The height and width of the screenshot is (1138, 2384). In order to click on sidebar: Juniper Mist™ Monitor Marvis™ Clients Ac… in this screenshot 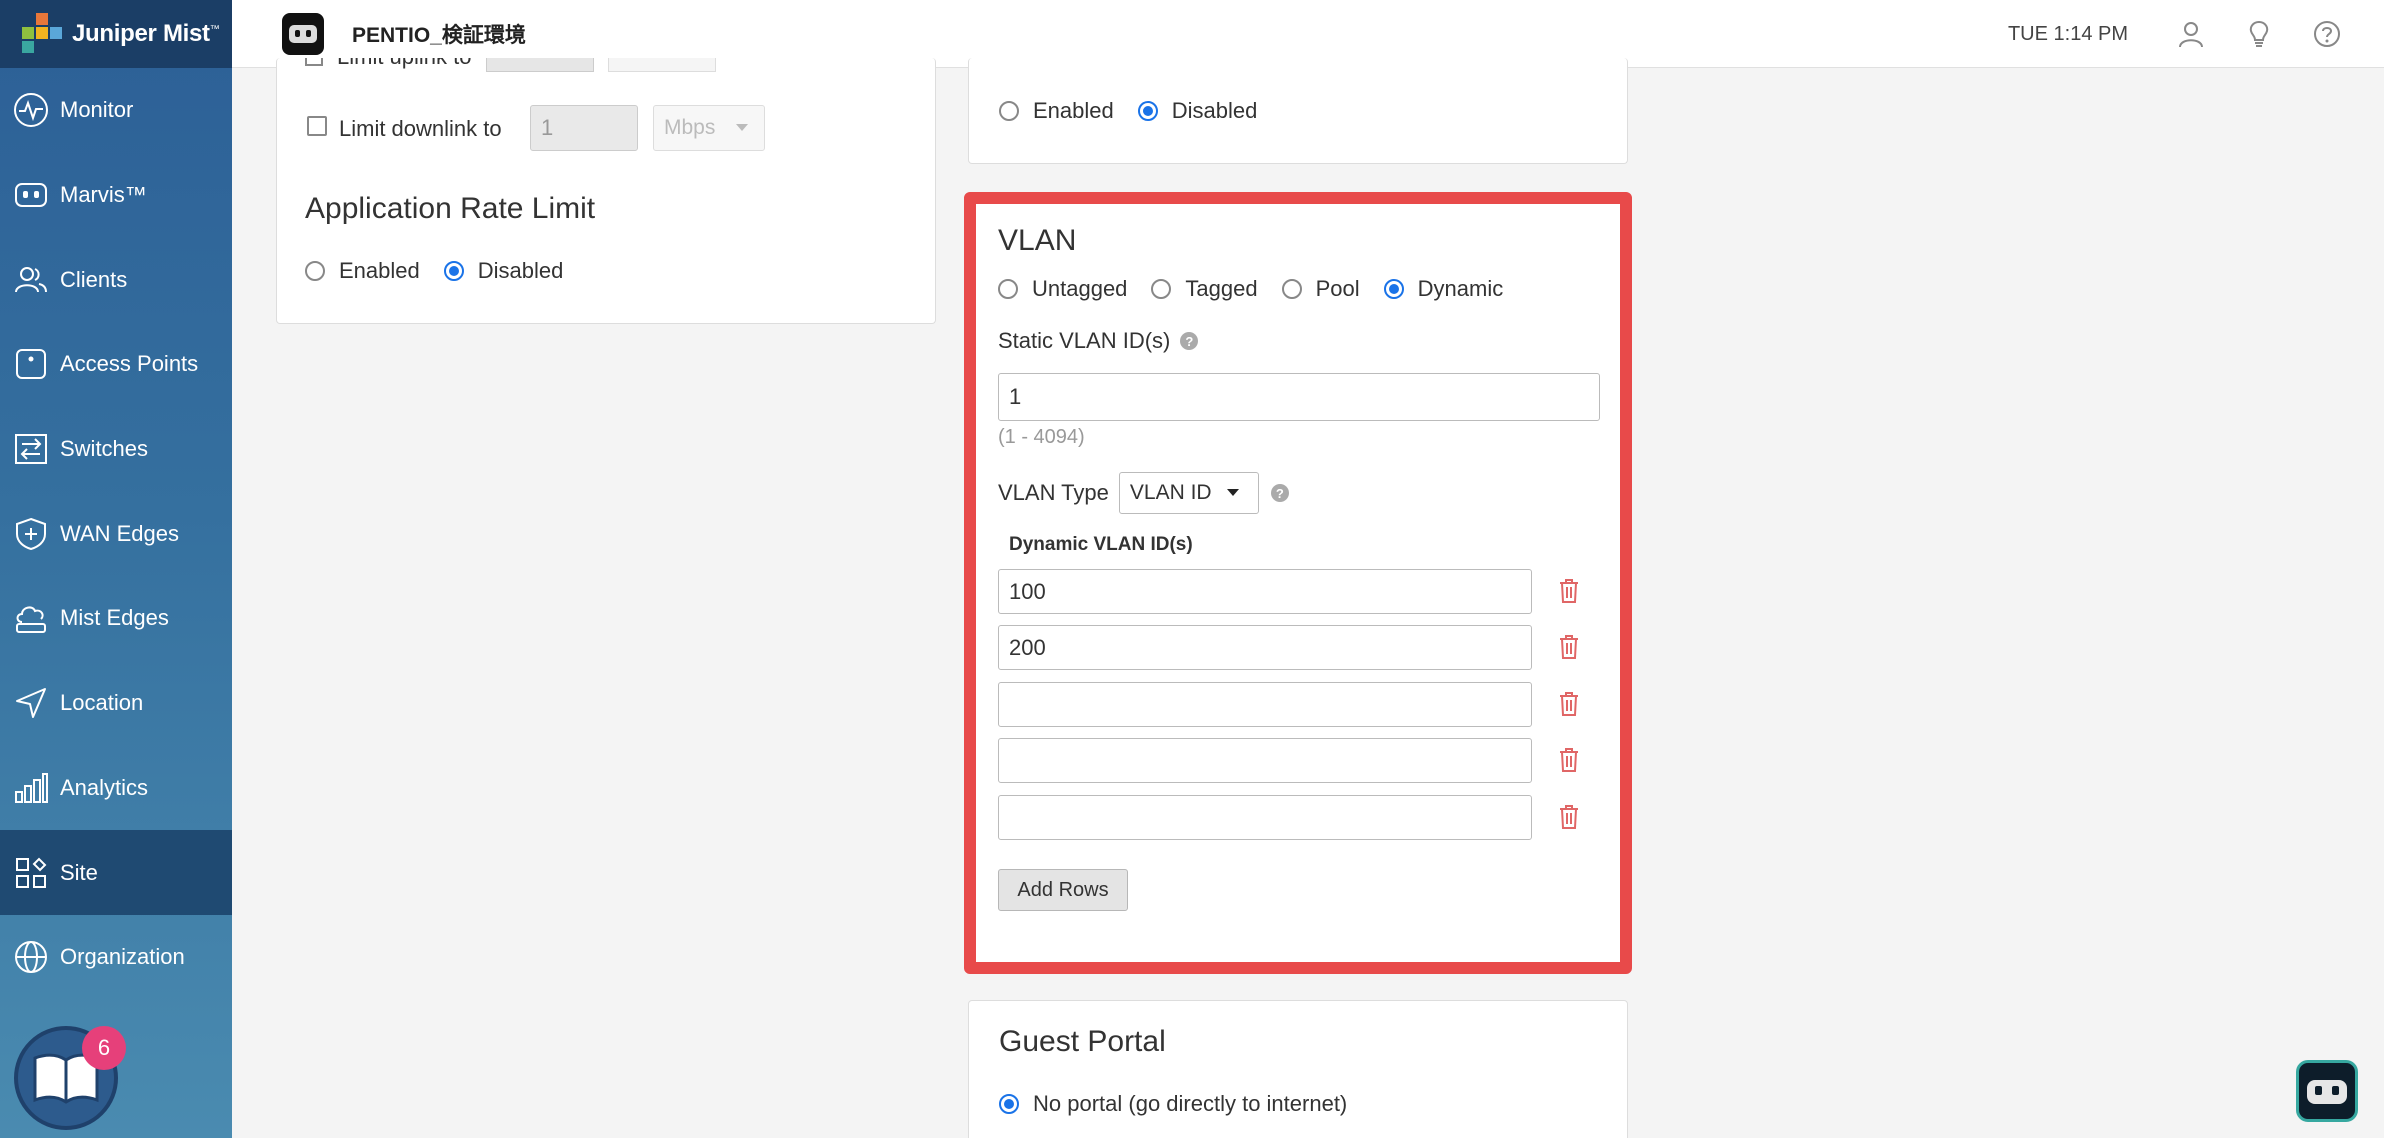, I will do `click(116, 569)`.